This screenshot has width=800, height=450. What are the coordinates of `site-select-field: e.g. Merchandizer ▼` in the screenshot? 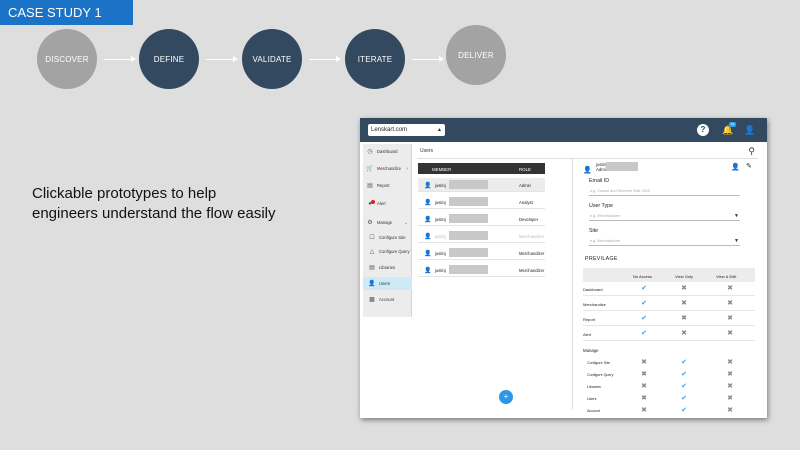 It's located at (664, 241).